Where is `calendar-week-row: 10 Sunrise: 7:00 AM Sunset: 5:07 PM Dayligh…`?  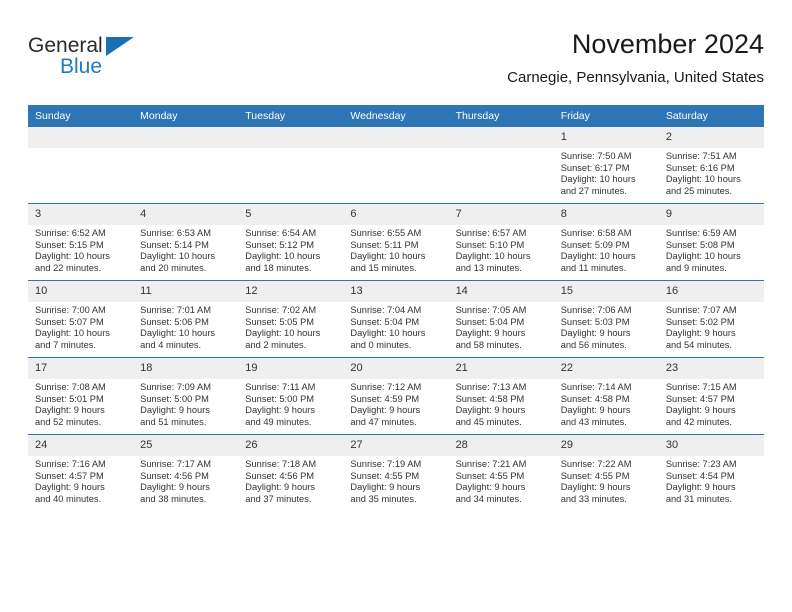
calendar-week-row: 10 Sunrise: 7:00 AM Sunset: 5:07 PM Dayligh… is located at coordinates (396, 319).